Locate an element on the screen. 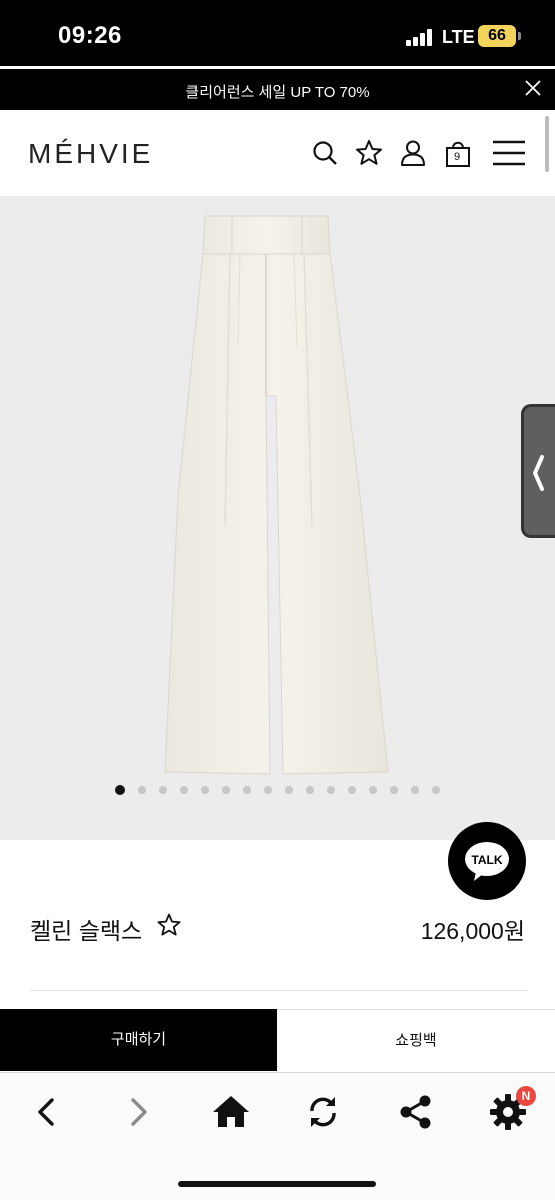  back-icon is located at coordinates (47, 1112).